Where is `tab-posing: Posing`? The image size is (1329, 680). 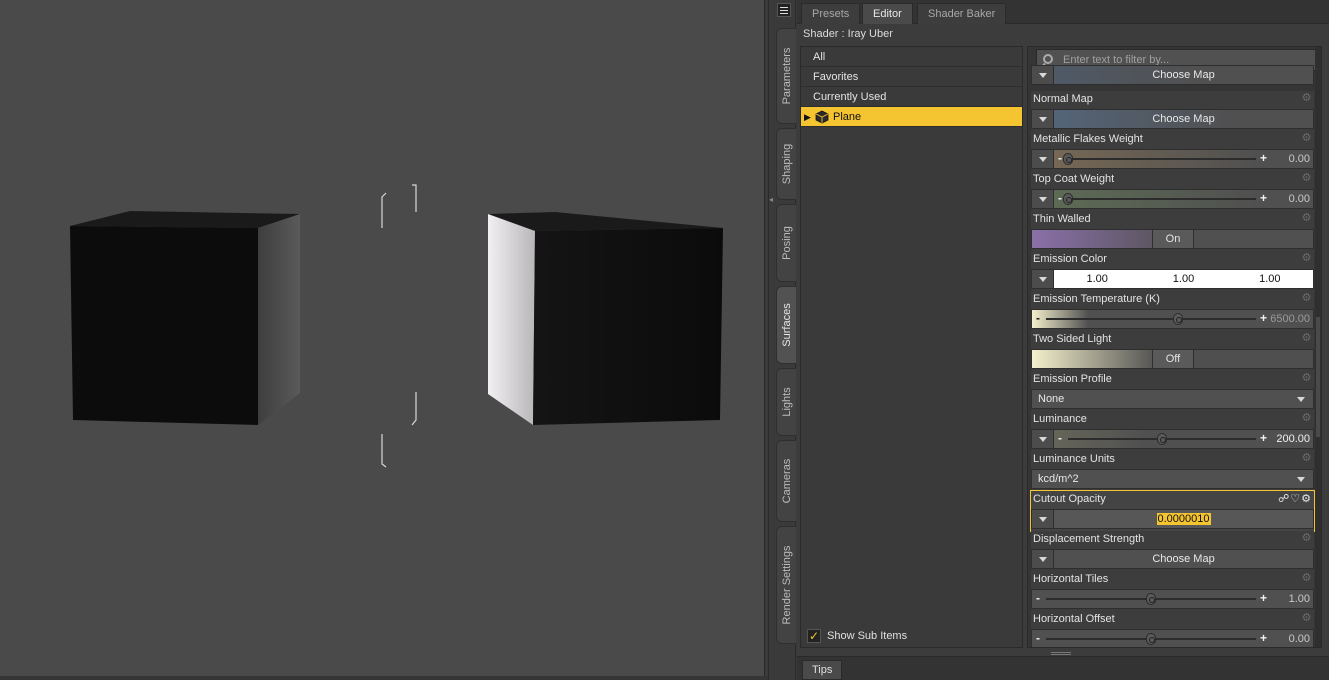 tab-posing: Posing is located at coordinates (786, 243).